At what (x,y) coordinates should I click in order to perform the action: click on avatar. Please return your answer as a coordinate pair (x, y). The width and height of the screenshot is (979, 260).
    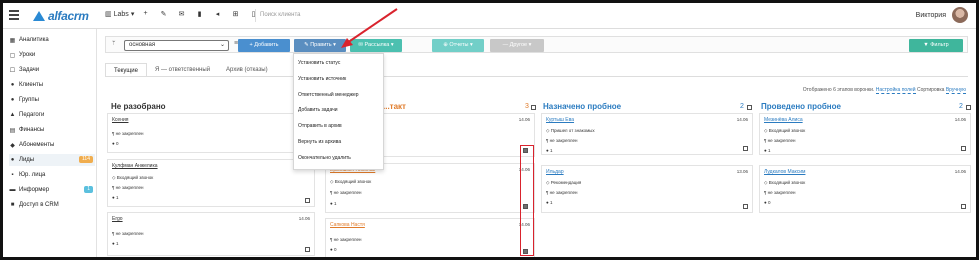
    Looking at the image, I should click on (960, 15).